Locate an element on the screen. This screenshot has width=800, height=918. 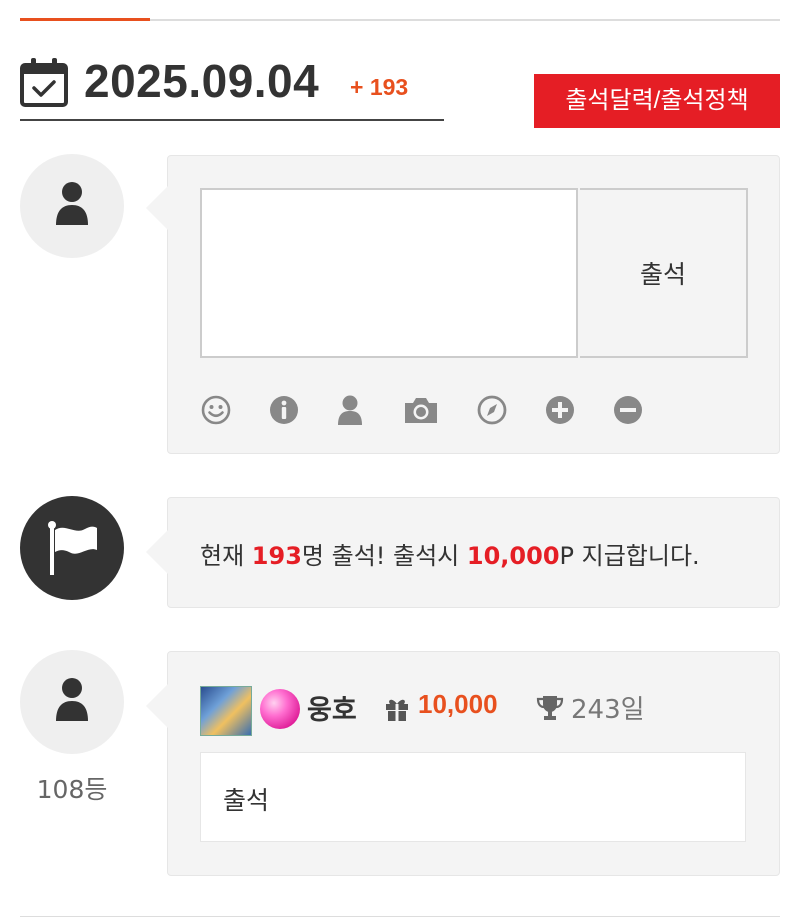
entry-message: 출석 is located at coordinates (246, 800).